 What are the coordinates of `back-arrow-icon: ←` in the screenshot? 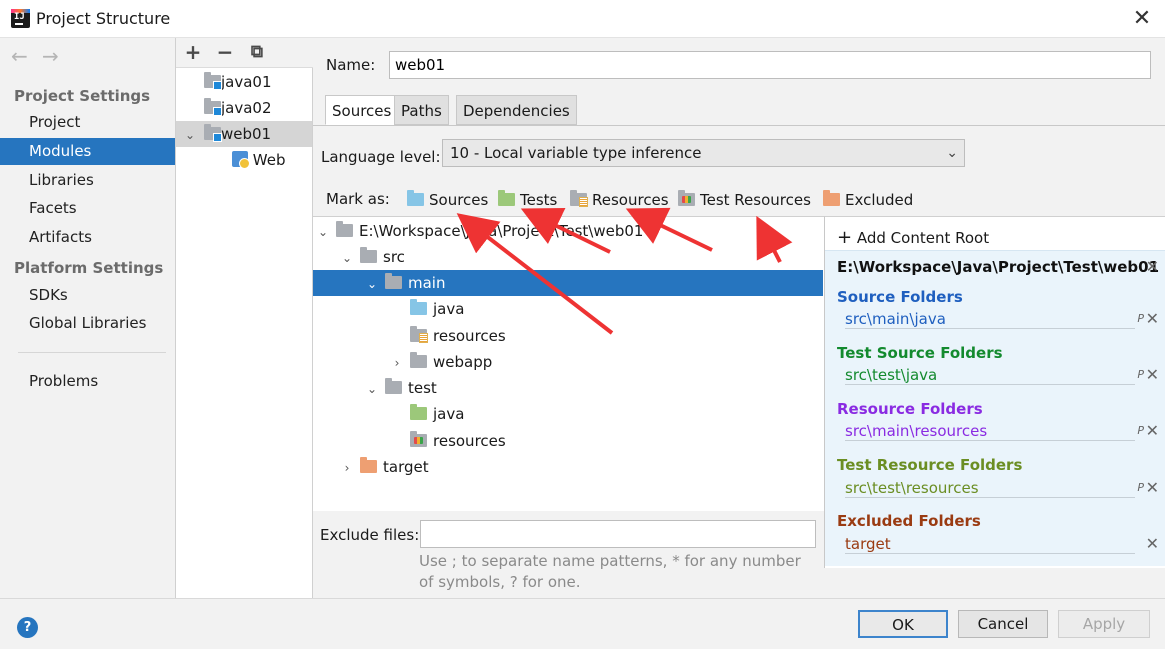 It's located at (19, 56).